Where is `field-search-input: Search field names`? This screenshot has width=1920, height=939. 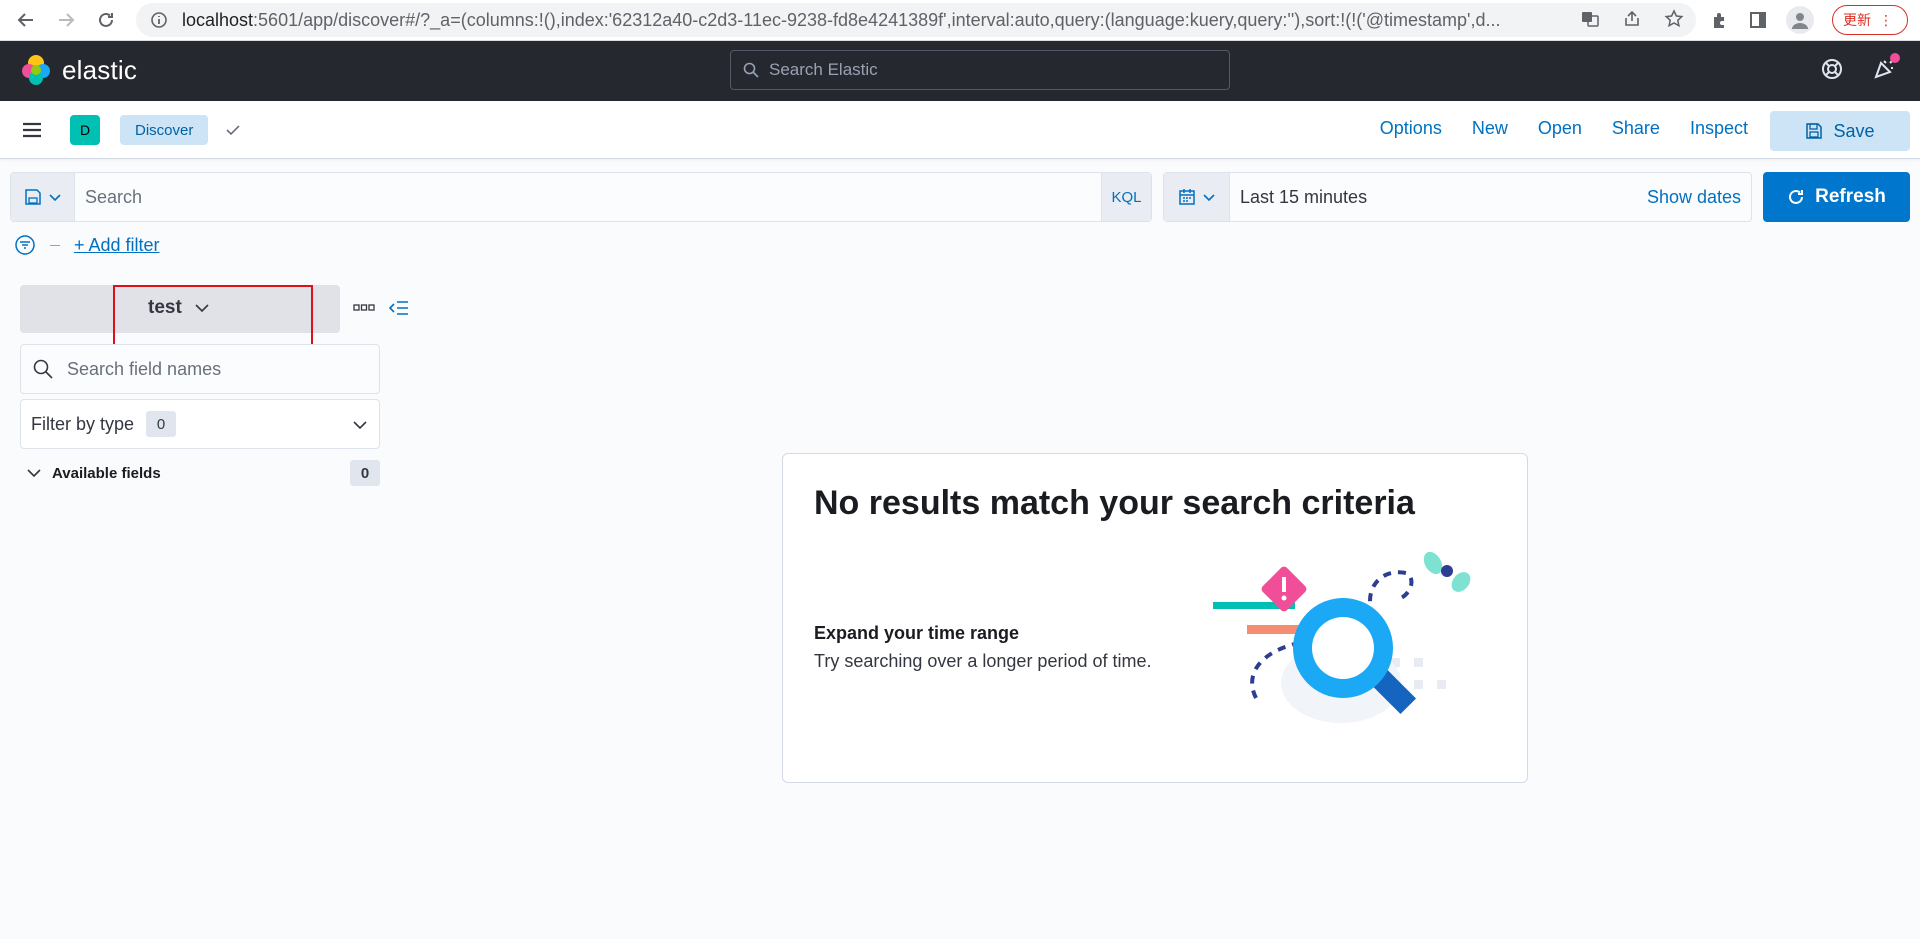 field-search-input: Search field names is located at coordinates (200, 369).